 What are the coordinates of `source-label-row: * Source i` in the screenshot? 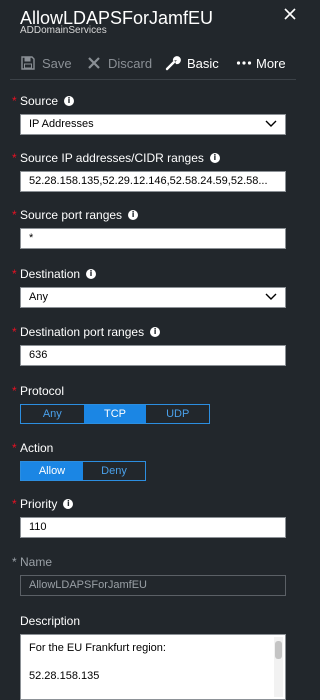 It's located at (149, 101).